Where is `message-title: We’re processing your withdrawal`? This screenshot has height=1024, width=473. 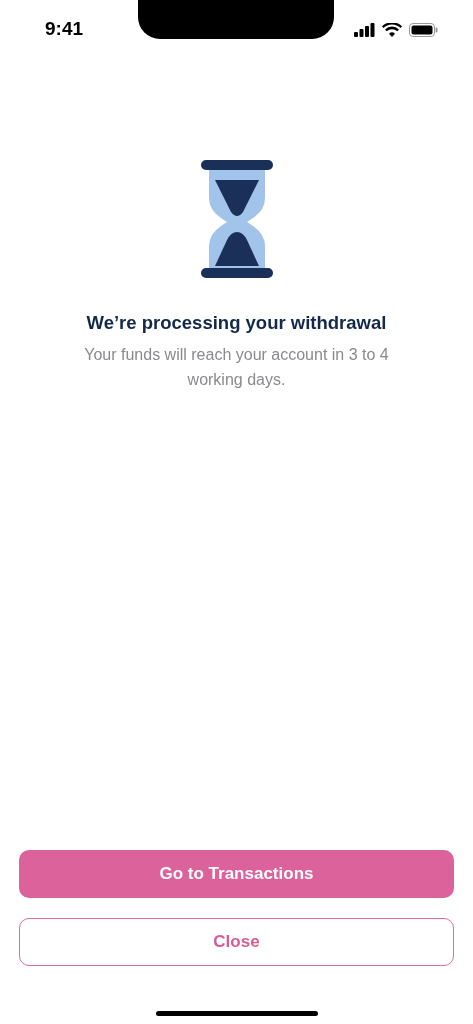 message-title: We’re processing your withdrawal is located at coordinates (236, 323).